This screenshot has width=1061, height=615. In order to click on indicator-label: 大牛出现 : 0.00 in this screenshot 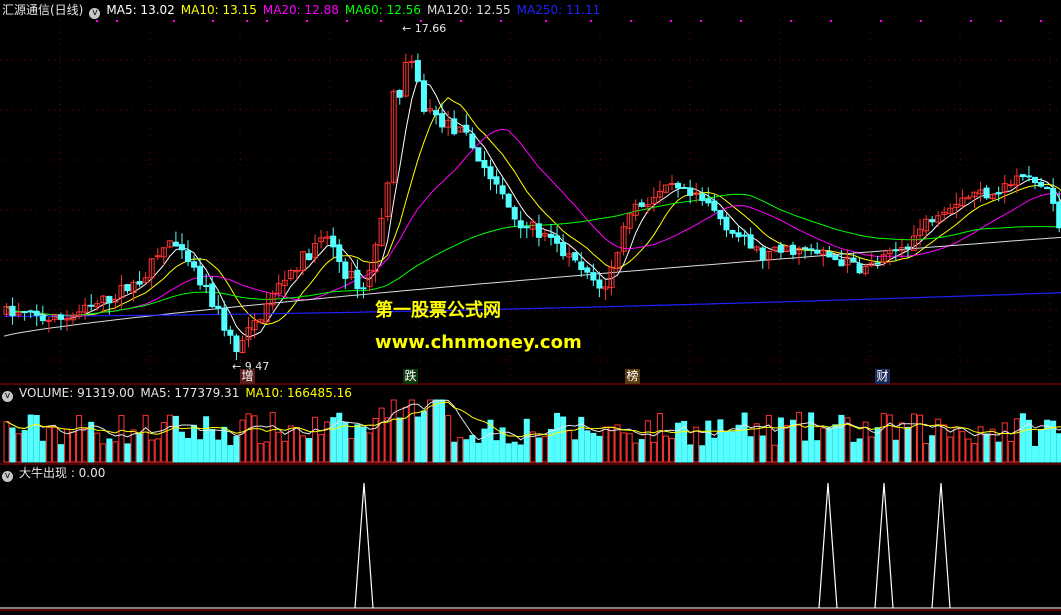, I will do `click(62, 473)`.